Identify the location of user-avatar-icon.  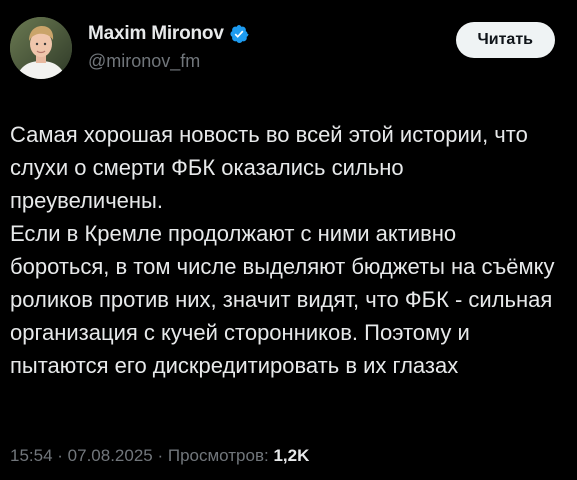
(41, 48).